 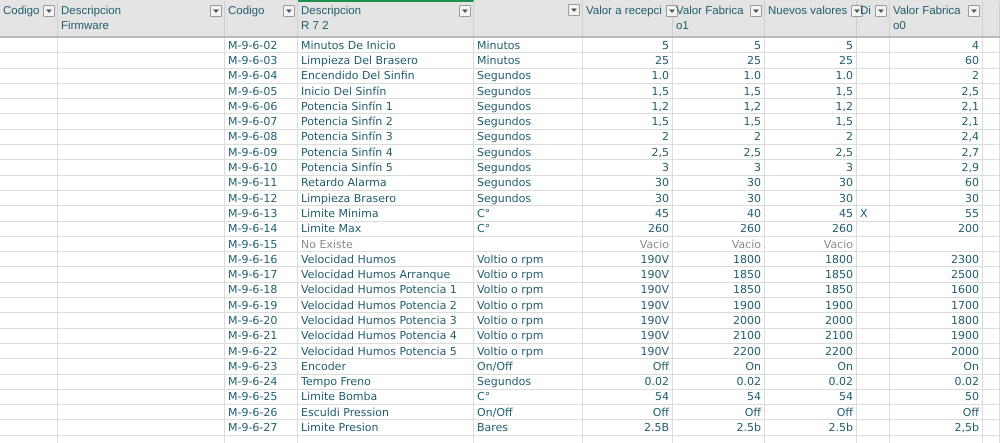 I want to click on table-cell: Velocidad Humos Potencia 4, so click(x=386, y=336).